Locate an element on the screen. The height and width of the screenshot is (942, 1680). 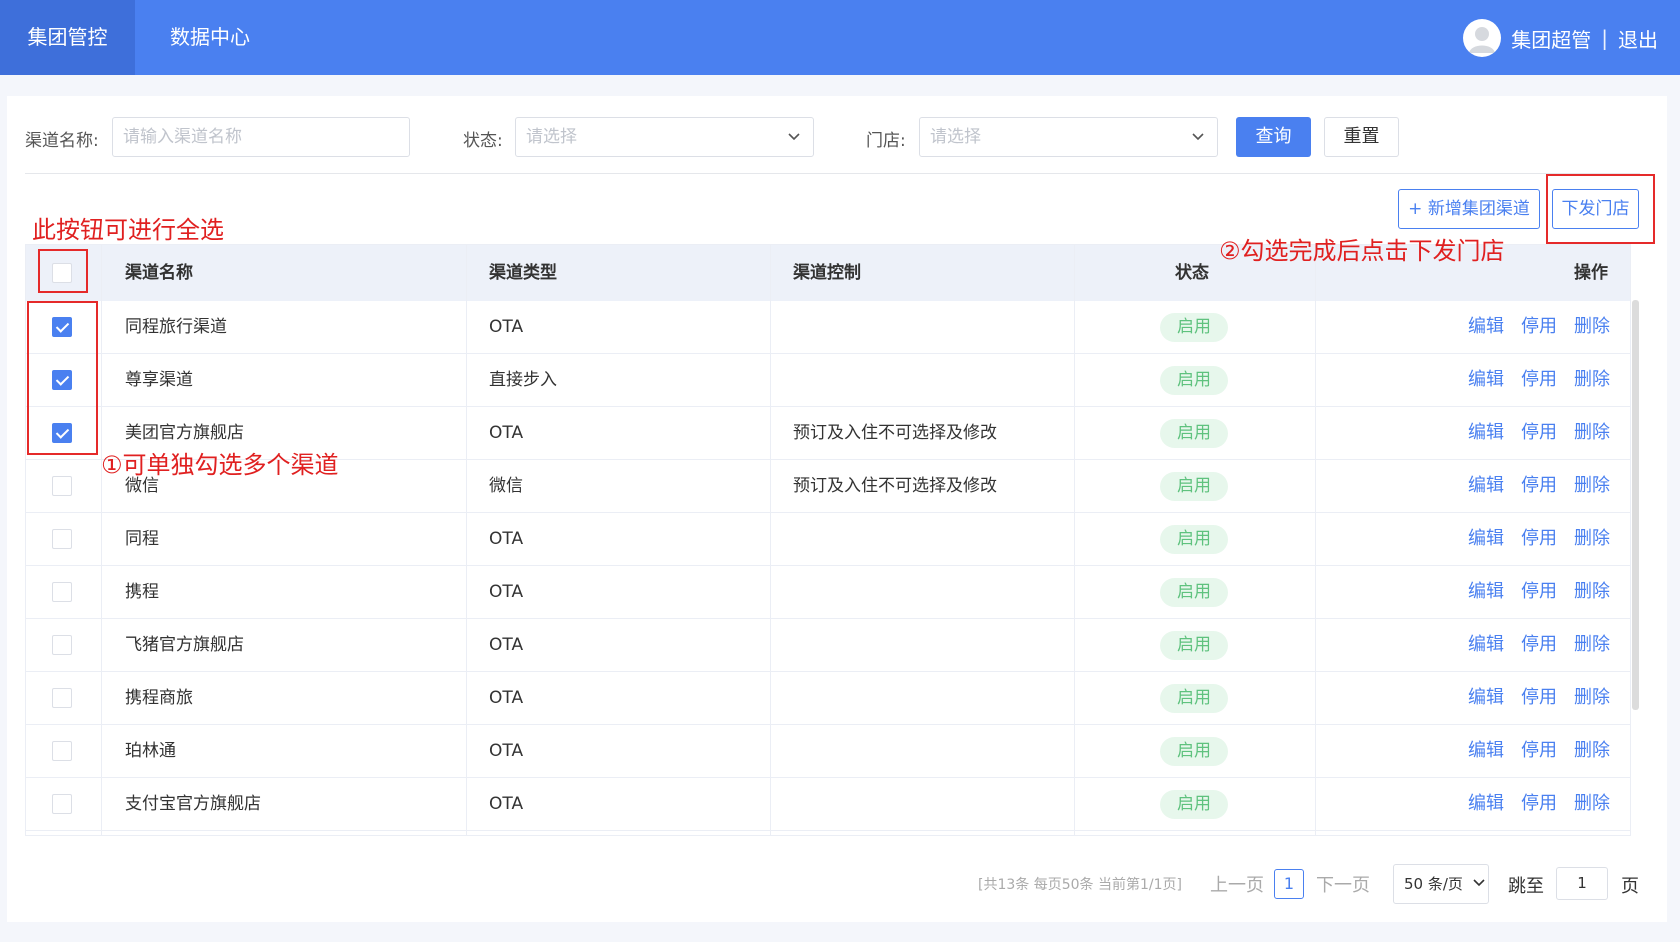
table-row: 尊享渠道 直接步入 启用 编辑 停用 删除 is located at coordinates (828, 380).